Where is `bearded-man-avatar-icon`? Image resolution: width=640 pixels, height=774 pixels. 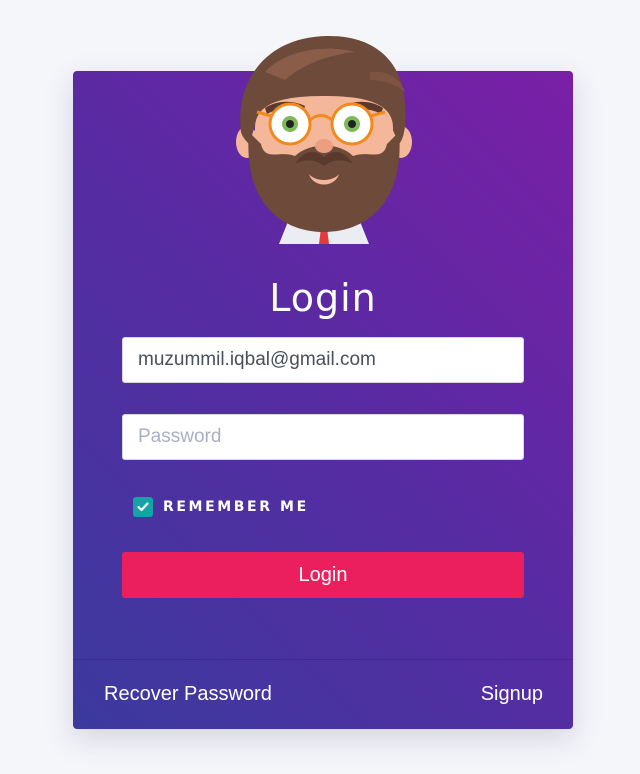 bearded-man-avatar-icon is located at coordinates (324, 138).